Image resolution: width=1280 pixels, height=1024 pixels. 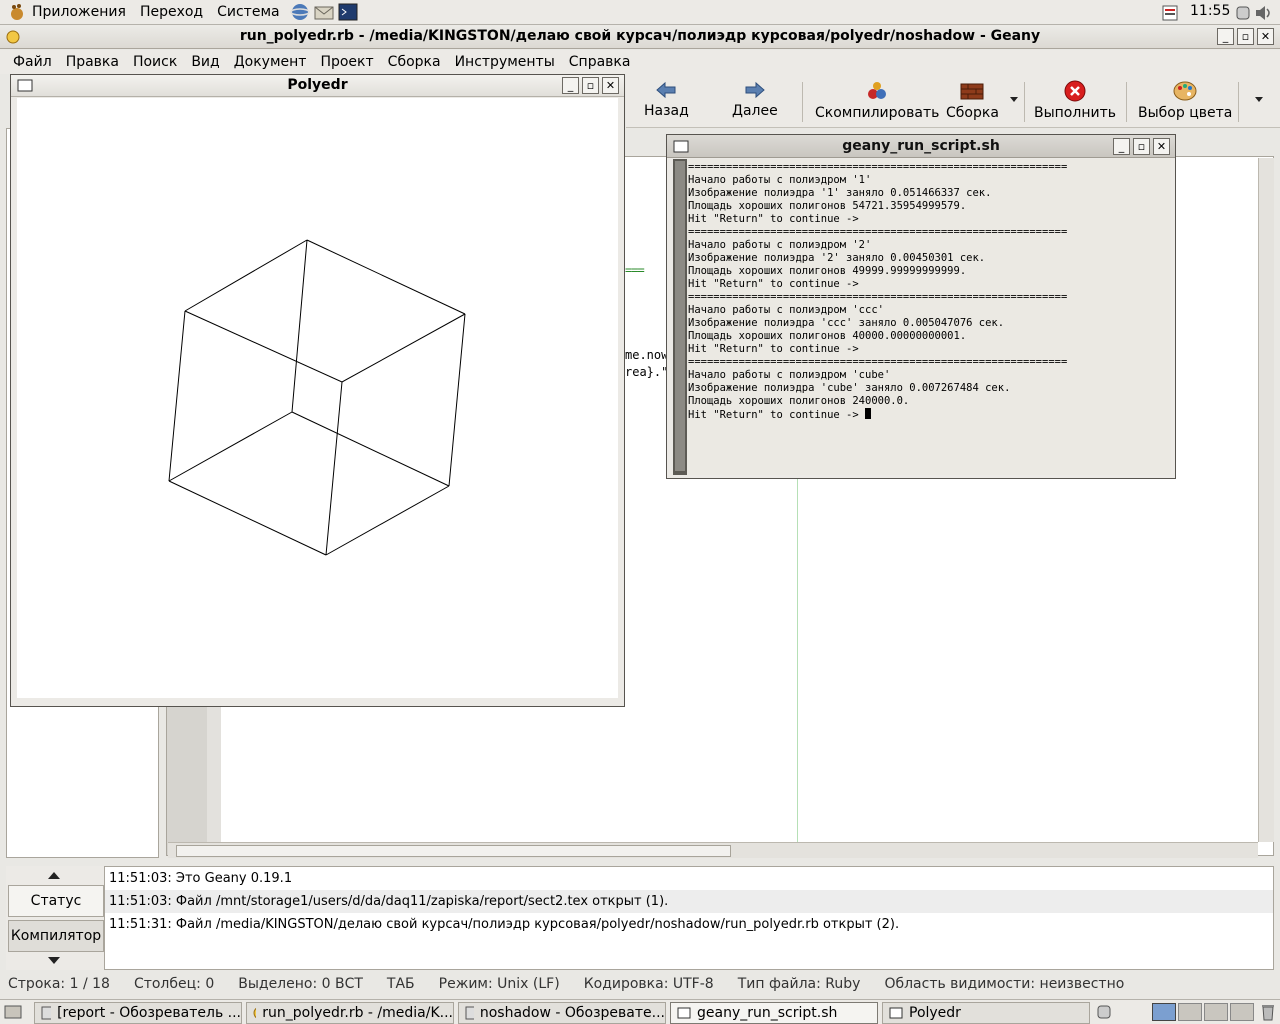 I want to click on status-line: Строка: 1 / 18, so click(x=59, y=984).